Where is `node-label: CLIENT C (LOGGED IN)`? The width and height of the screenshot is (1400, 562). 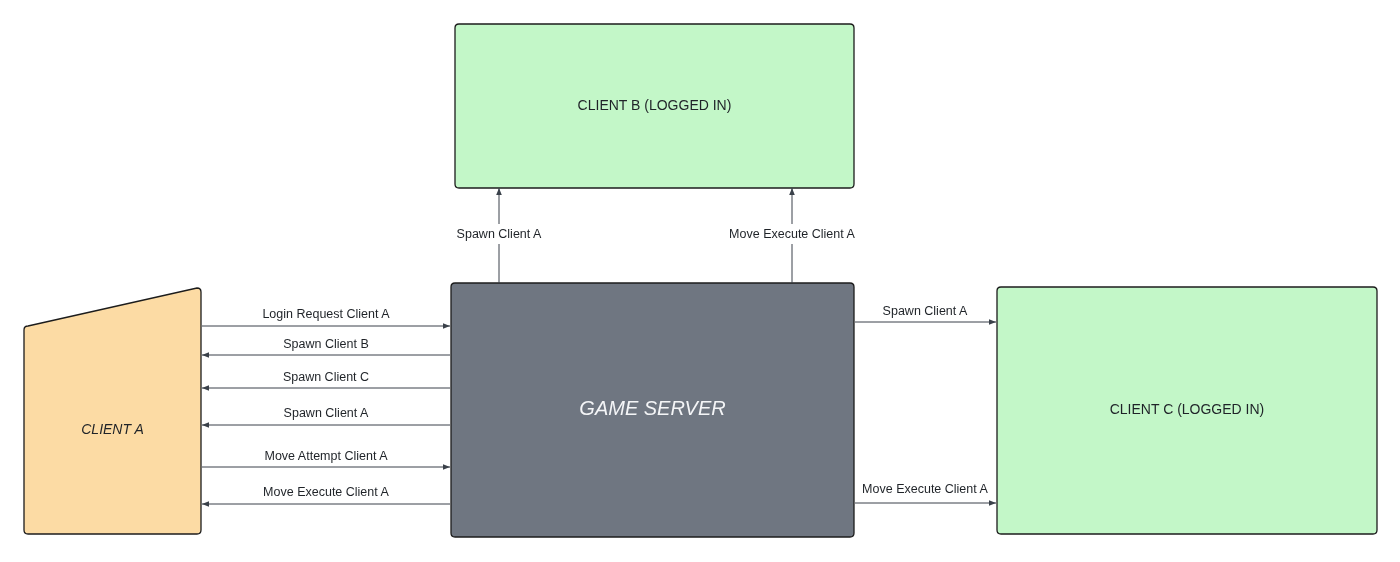
node-label: CLIENT C (LOGGED IN) is located at coordinates (1187, 409).